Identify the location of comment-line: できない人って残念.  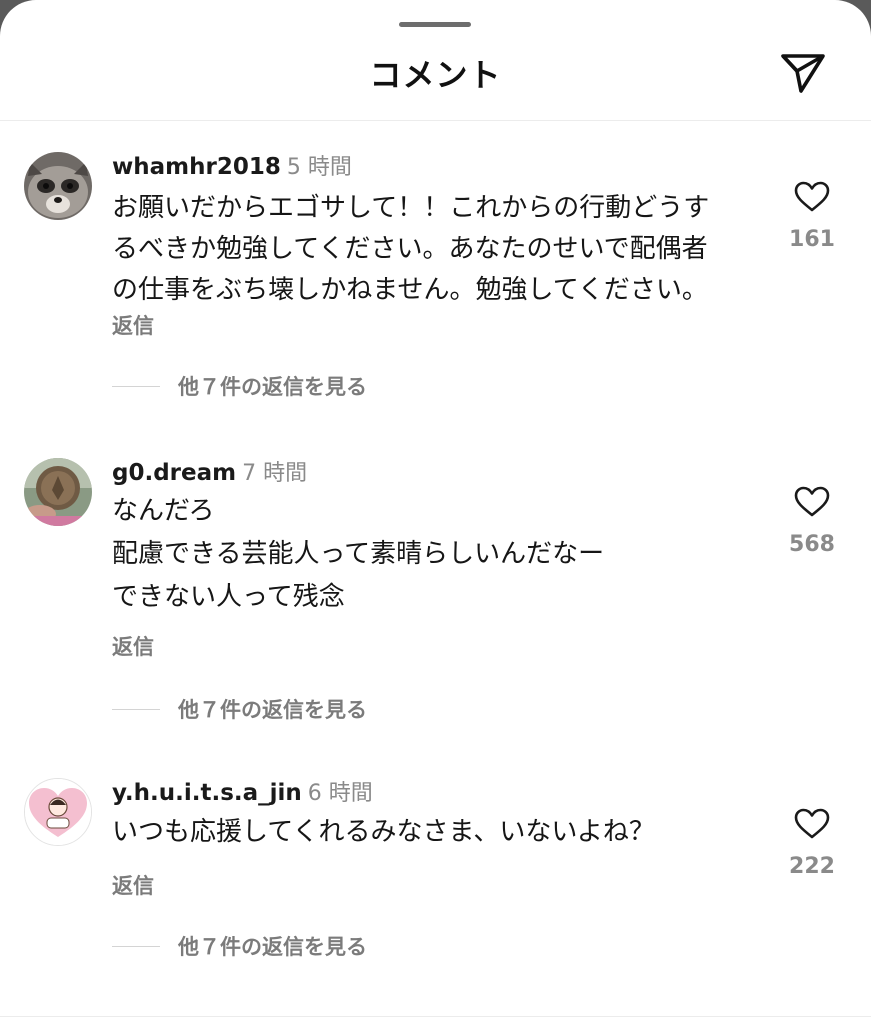
(228, 597).